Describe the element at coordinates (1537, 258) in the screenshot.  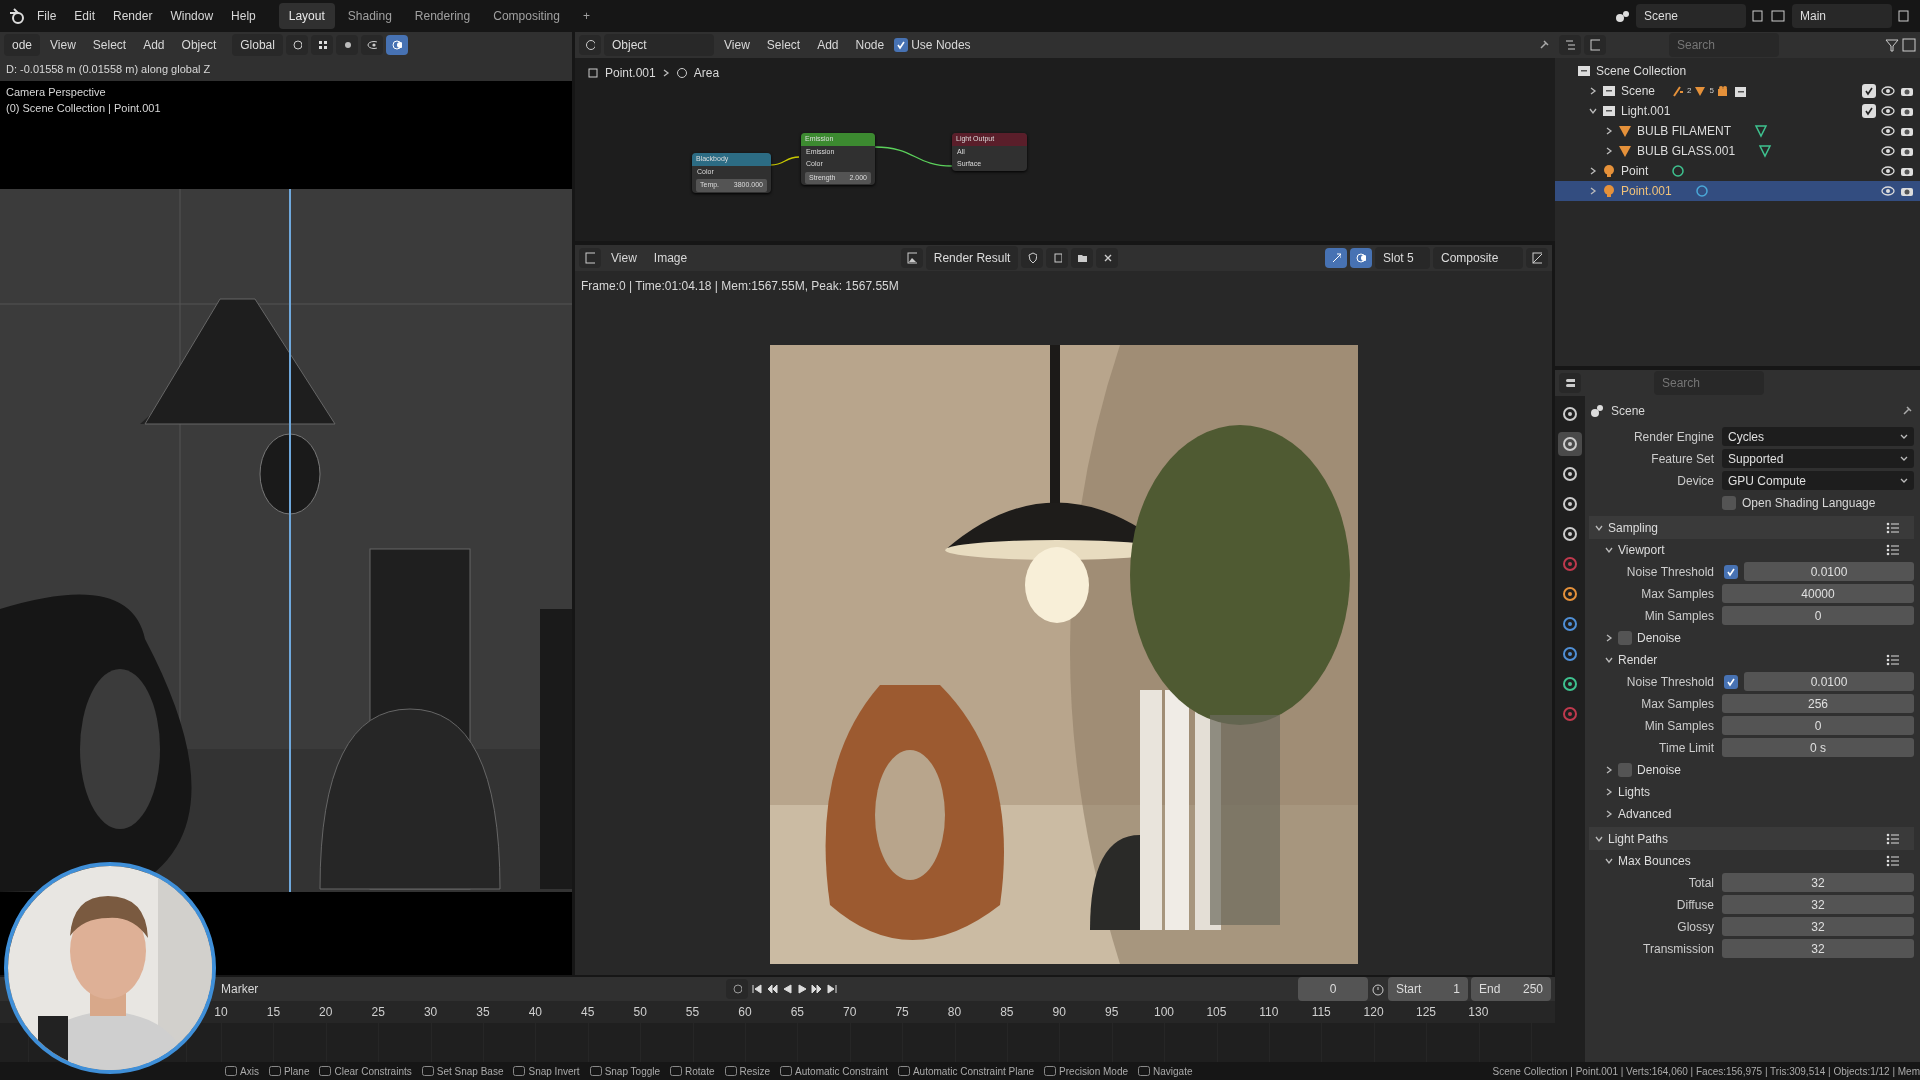
I see `display-icon` at that location.